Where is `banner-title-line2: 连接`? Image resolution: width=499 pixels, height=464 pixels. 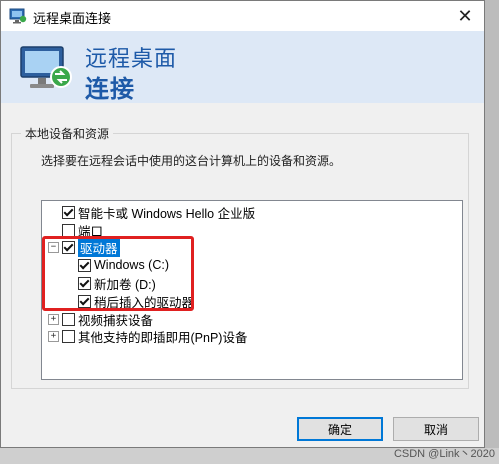
banner-title-line2: 连接 is located at coordinates (110, 89).